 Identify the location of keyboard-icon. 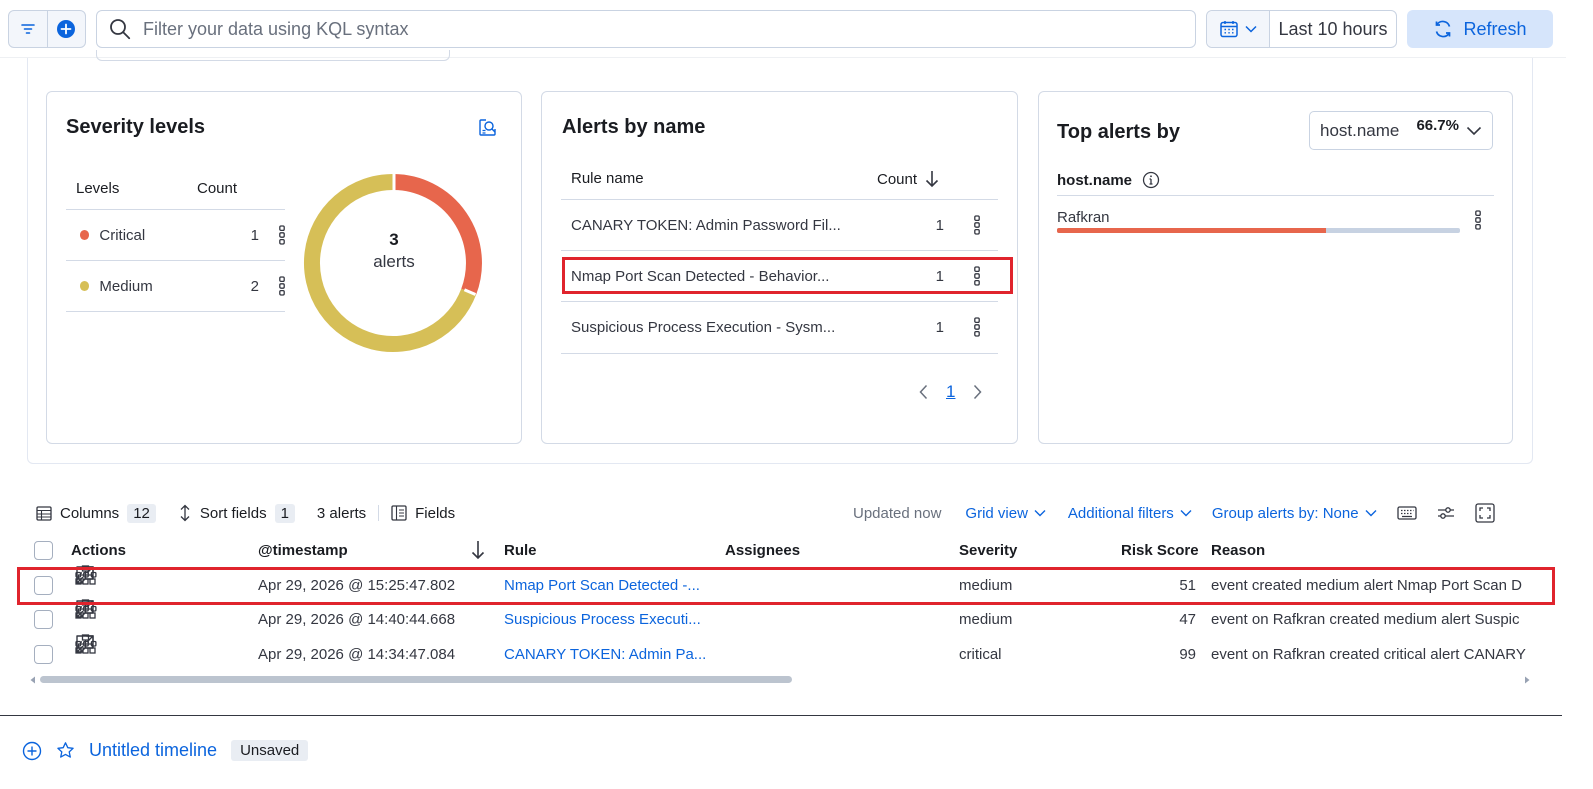
(1406, 513).